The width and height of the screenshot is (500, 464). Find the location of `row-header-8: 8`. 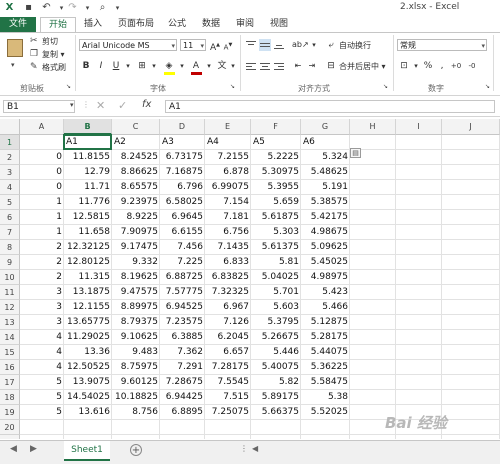

row-header-8: 8 is located at coordinates (10, 247).